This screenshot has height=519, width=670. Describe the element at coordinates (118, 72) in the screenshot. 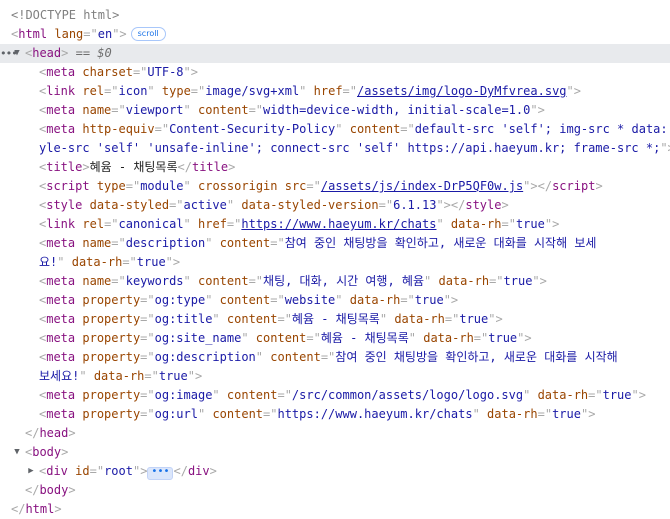

I see `node-markup: <meta charset="UTF-8">` at that location.